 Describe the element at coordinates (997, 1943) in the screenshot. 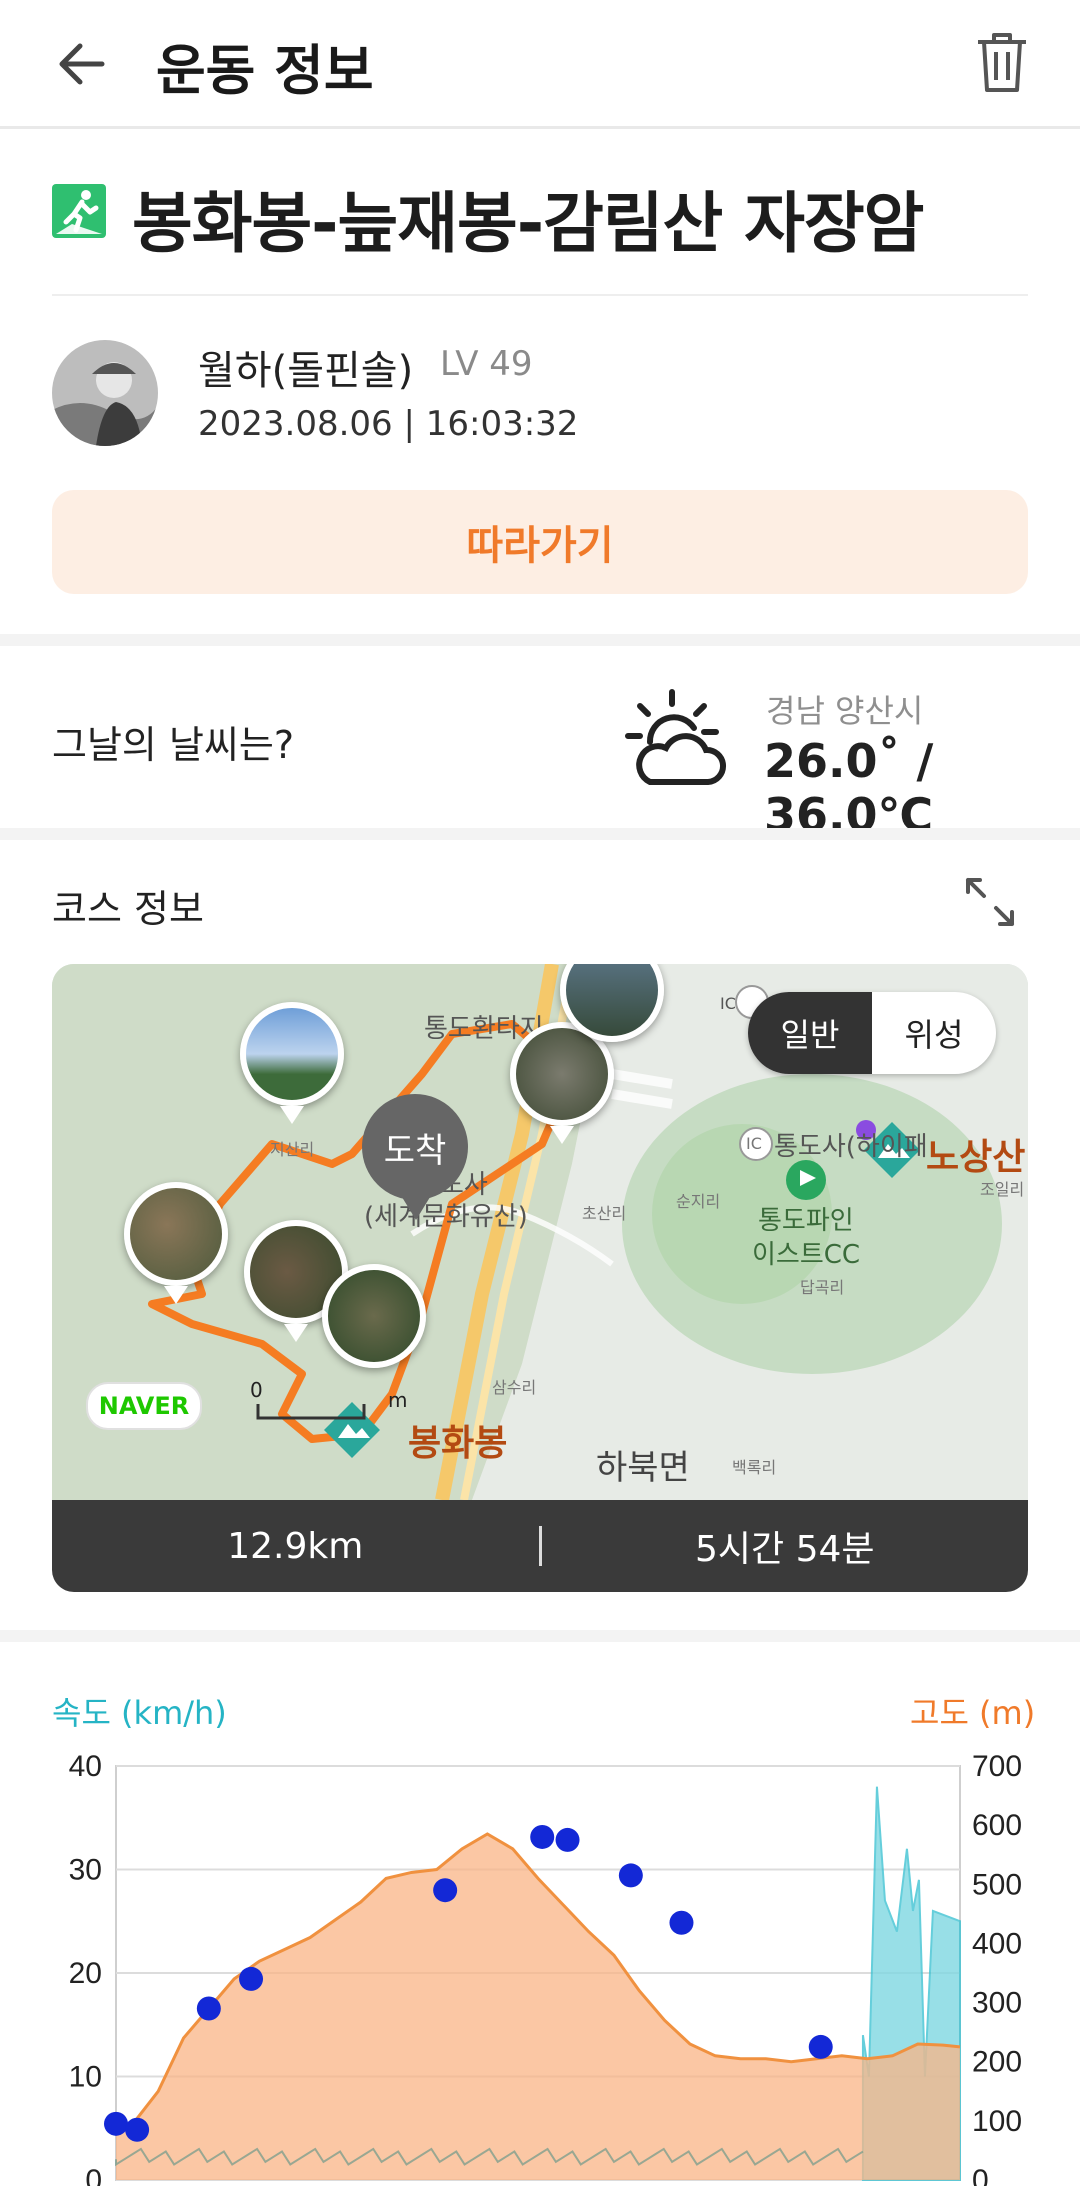

I see `altitude-tick-label: 400` at that location.